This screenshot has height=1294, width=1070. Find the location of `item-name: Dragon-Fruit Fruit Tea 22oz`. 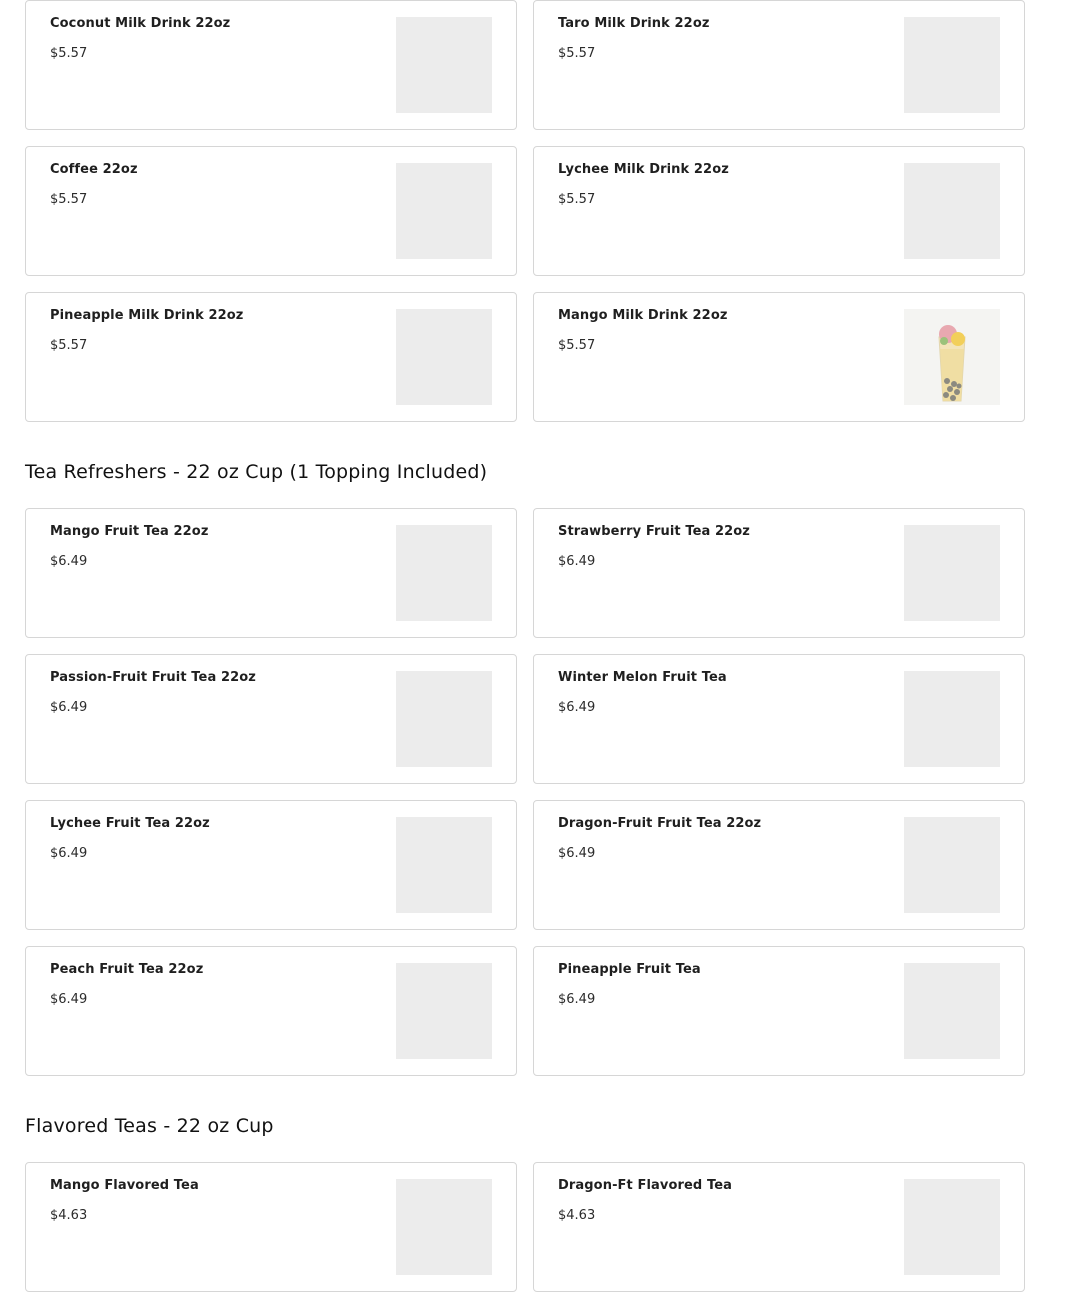

item-name: Dragon-Fruit Fruit Tea 22oz is located at coordinates (660, 823).